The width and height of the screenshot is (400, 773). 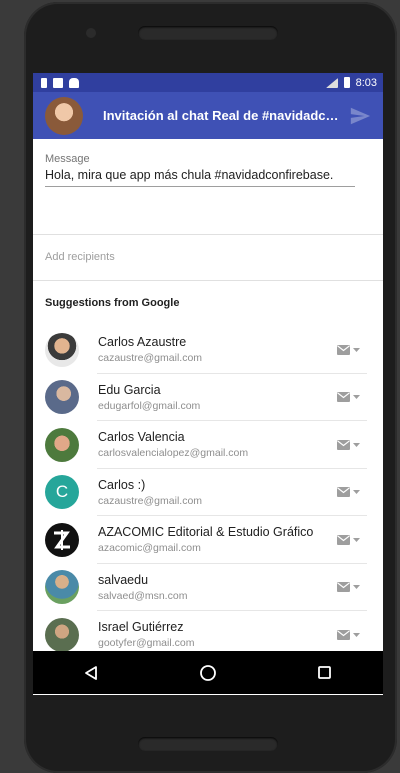 What do you see at coordinates (141, 437) in the screenshot?
I see `contact-name: Carlos Valencia` at bounding box center [141, 437].